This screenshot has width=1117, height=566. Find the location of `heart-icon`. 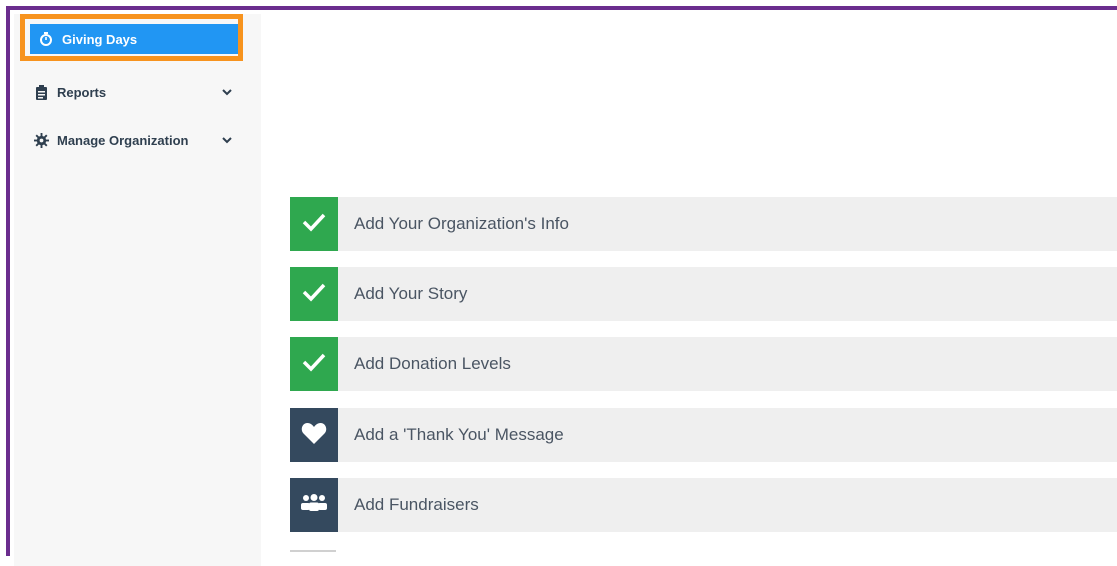

heart-icon is located at coordinates (314, 435).